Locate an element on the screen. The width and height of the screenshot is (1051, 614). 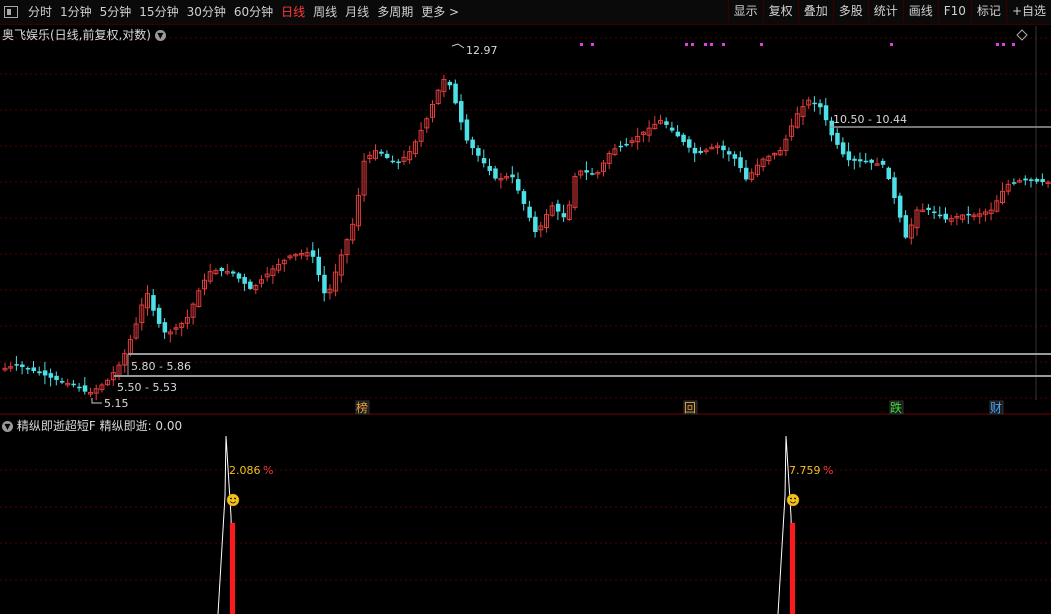
indicator-title-bar: ▼ 精纵即逝超短F 精纵即逝: 0.00 is located at coordinates (92, 425).